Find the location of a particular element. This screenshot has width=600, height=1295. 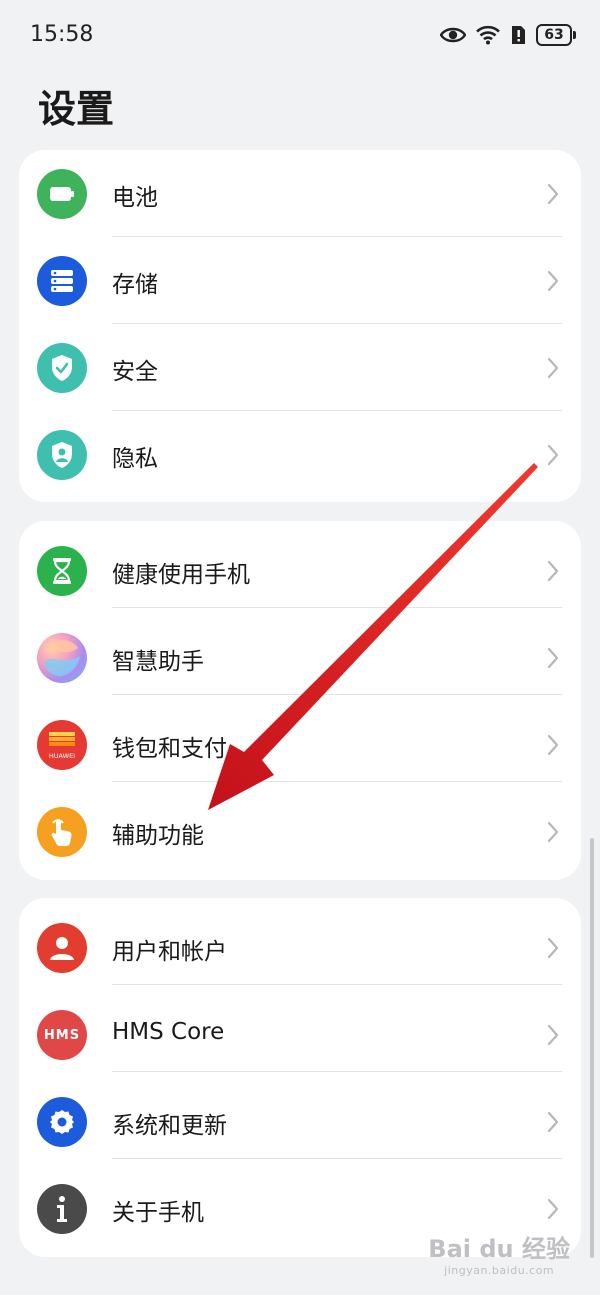

hourglass-icon is located at coordinates (62, 571).